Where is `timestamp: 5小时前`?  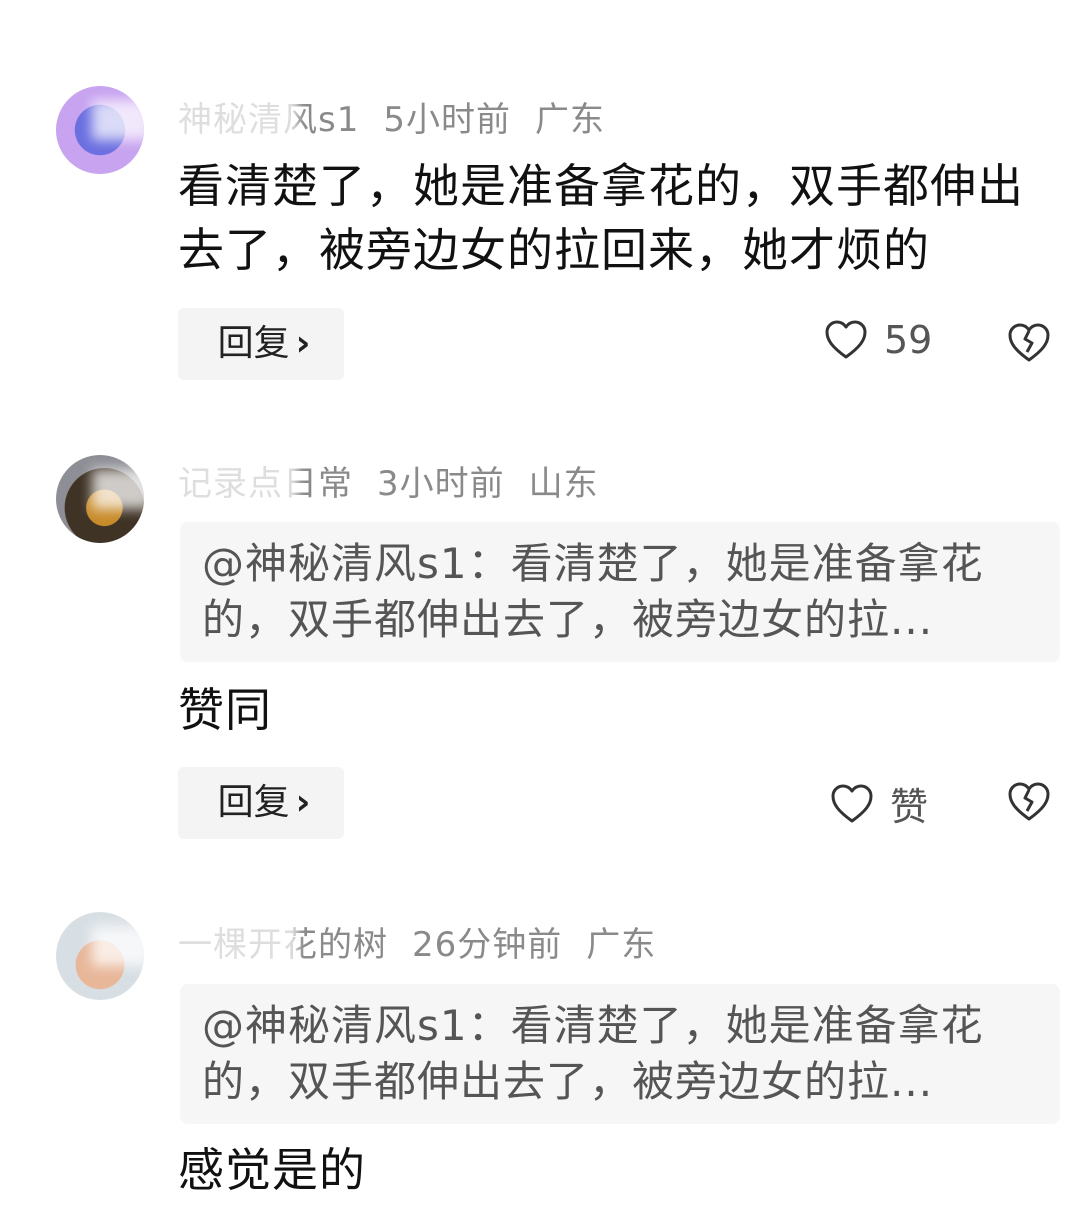
timestamp: 5小时前 is located at coordinates (447, 120).